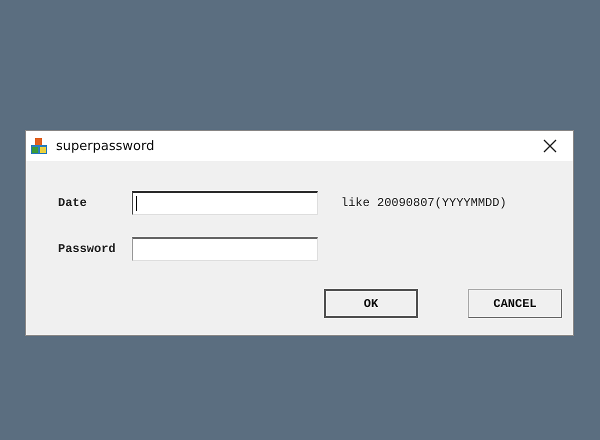  I want to click on hint-text: like 20090807(YYYYMMDD), so click(424, 203).